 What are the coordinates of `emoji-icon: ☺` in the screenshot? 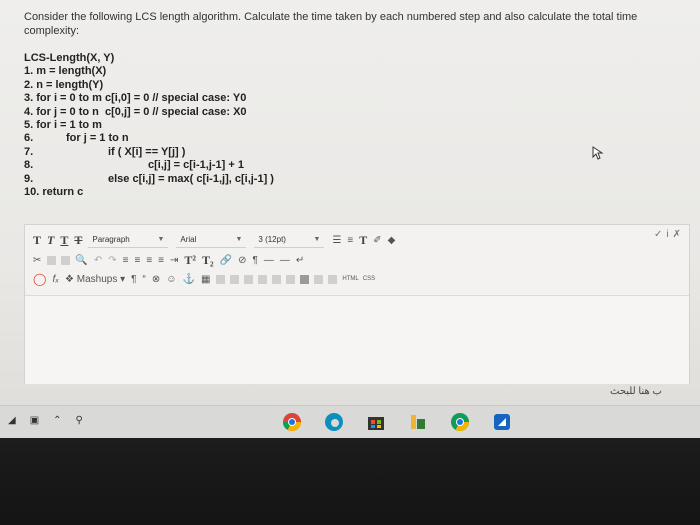 It's located at (171, 279).